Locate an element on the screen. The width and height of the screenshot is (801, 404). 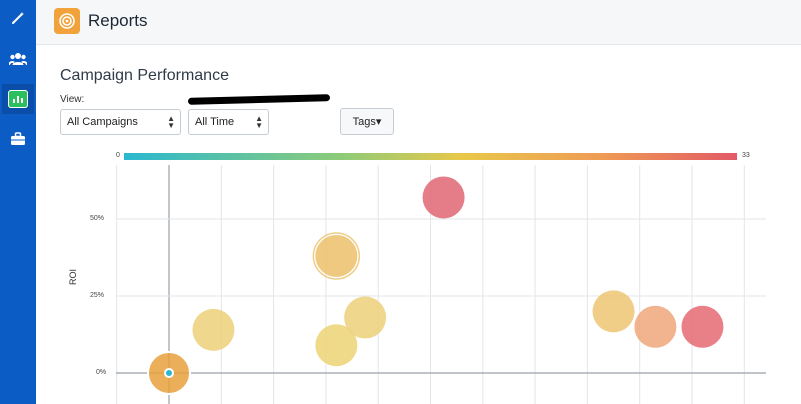
page-title: Reports is located at coordinates (118, 20).